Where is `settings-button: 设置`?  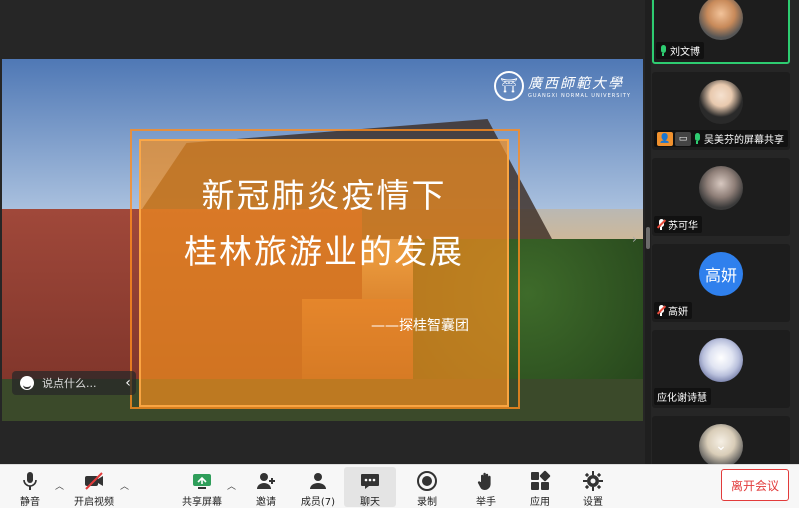
settings-button: 设置 is located at coordinates (593, 487).